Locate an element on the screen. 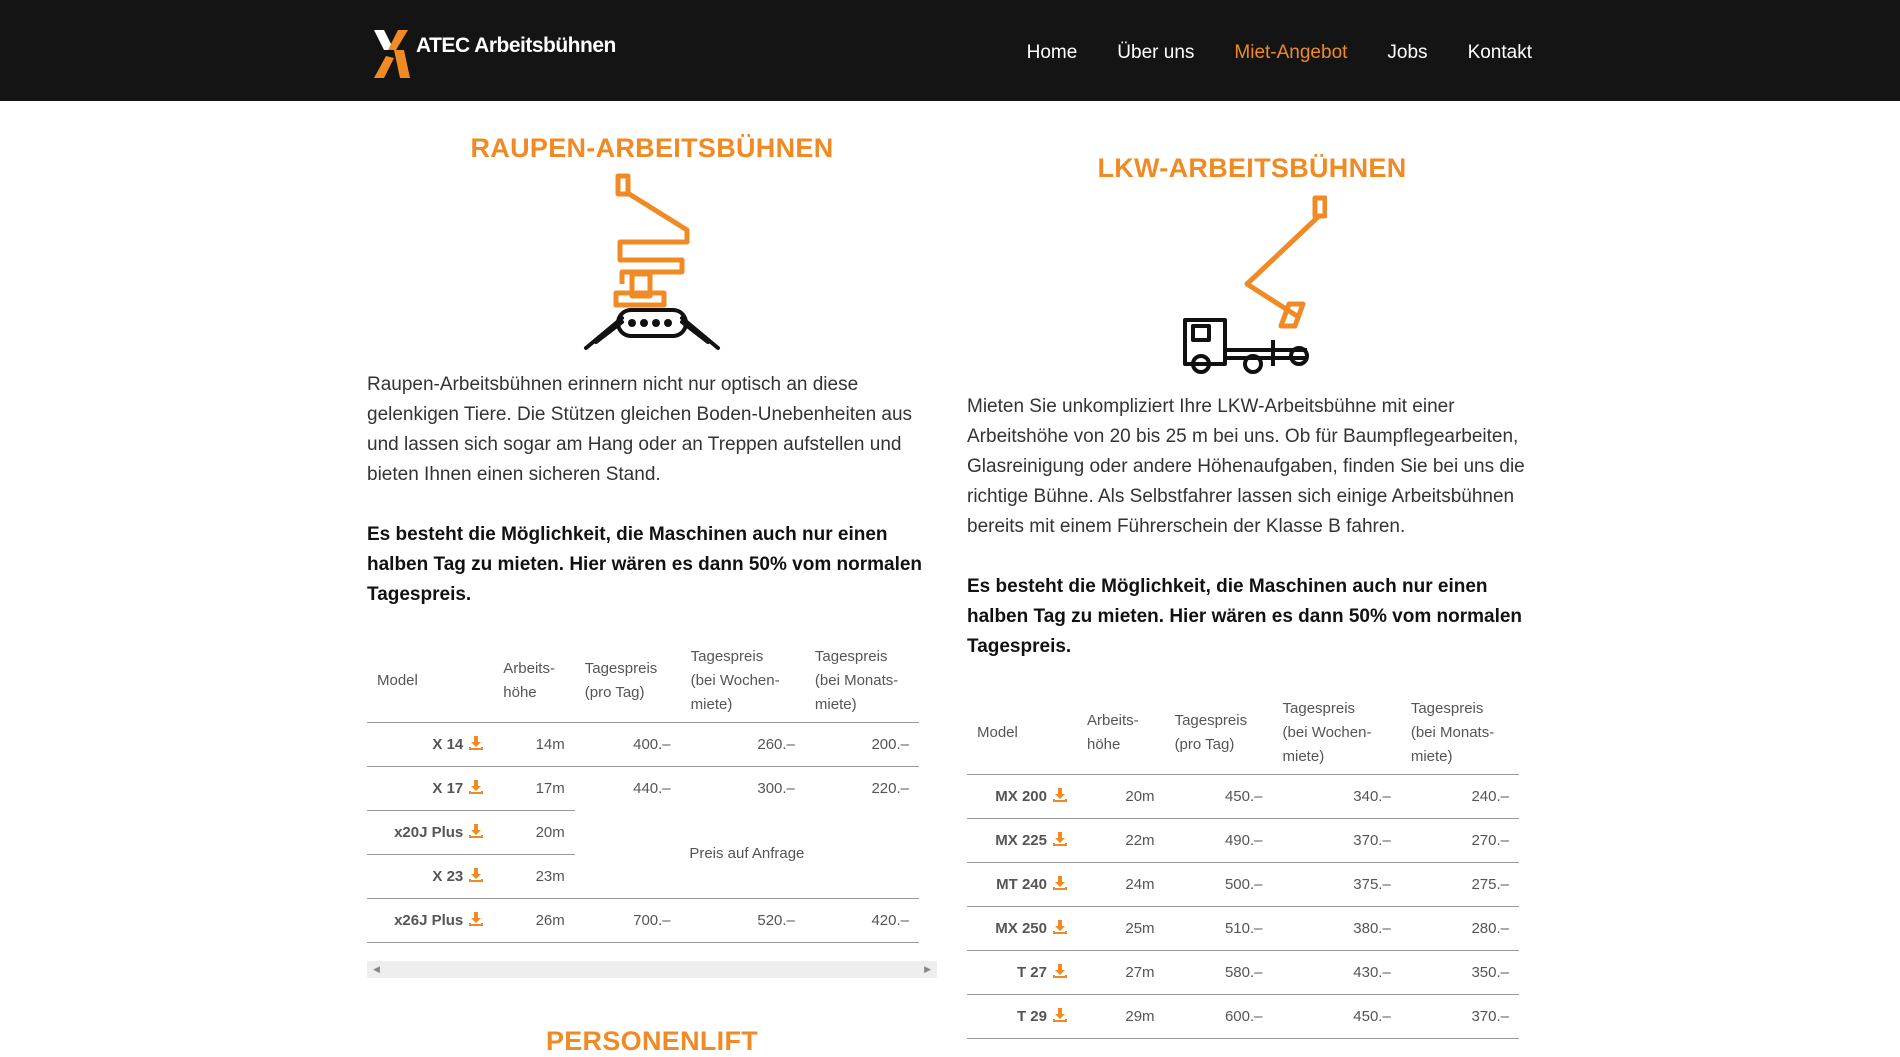 Image resolution: width=1900 pixels, height=1057 pixels. height-cell: 17m is located at coordinates (534, 787).